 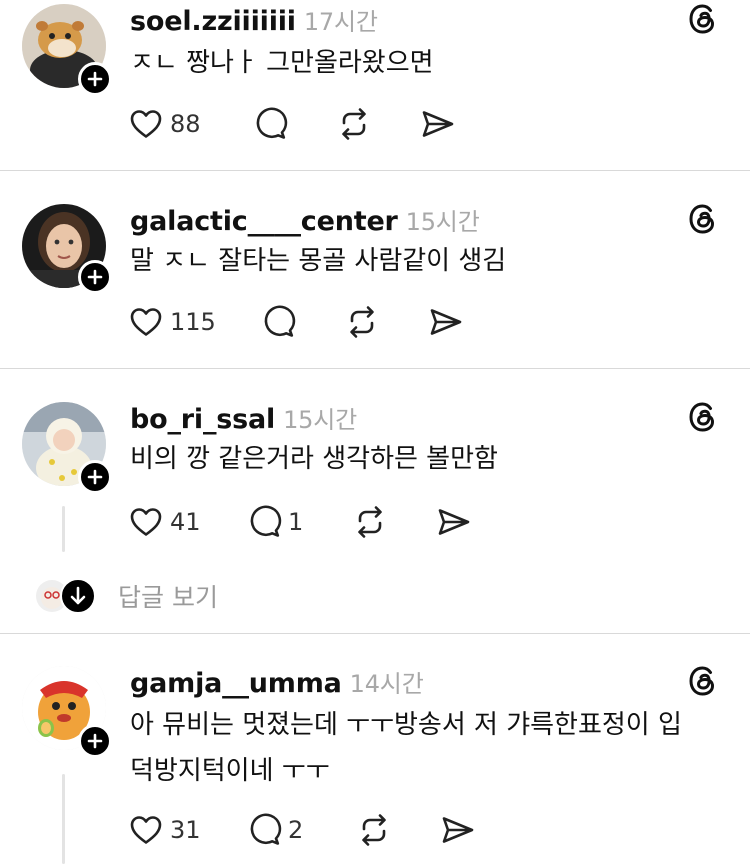 I want to click on post-text: 비의 깡 같은거라 생각하믄 볼만함, so click(x=314, y=459).